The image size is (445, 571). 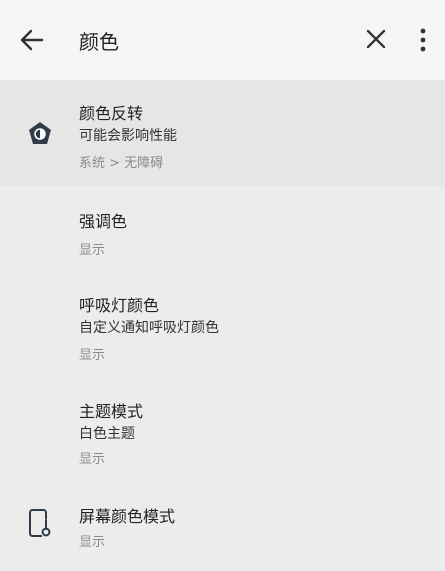 I want to click on setting-summary: 自定义通知呼吸灯颜色, so click(x=149, y=328).